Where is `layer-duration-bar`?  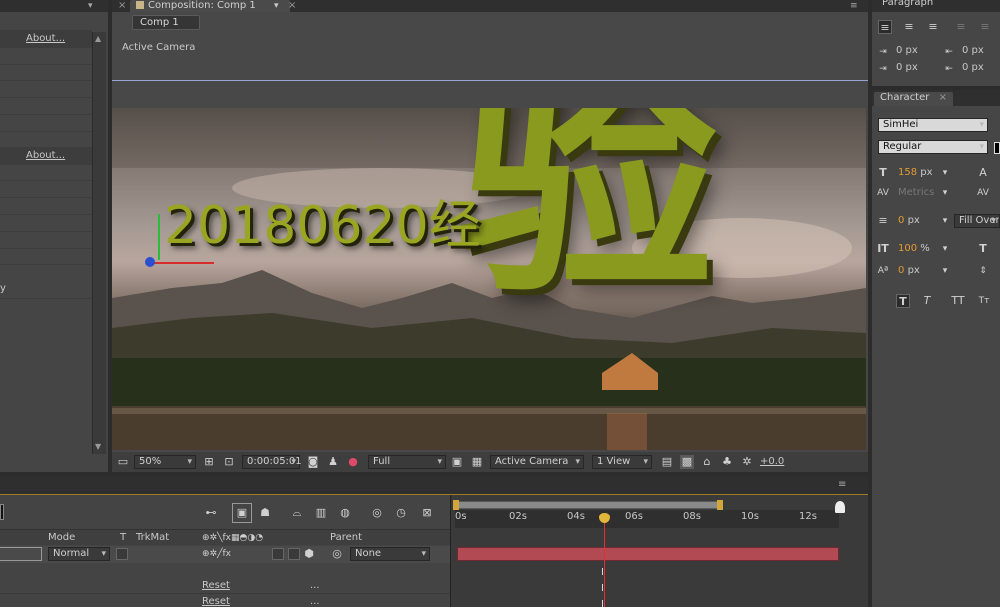
layer-duration-bar is located at coordinates (648, 554).